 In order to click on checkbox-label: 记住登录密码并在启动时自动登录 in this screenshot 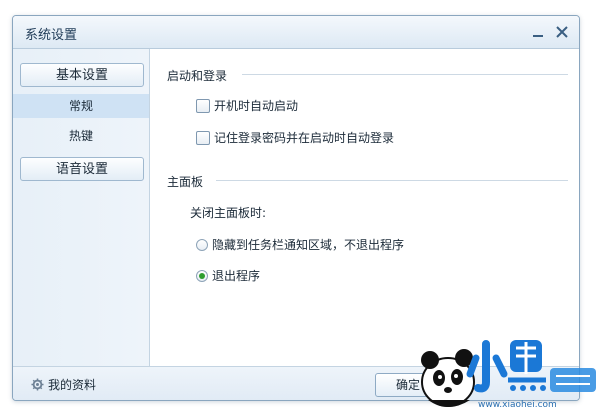, I will do `click(304, 138)`.